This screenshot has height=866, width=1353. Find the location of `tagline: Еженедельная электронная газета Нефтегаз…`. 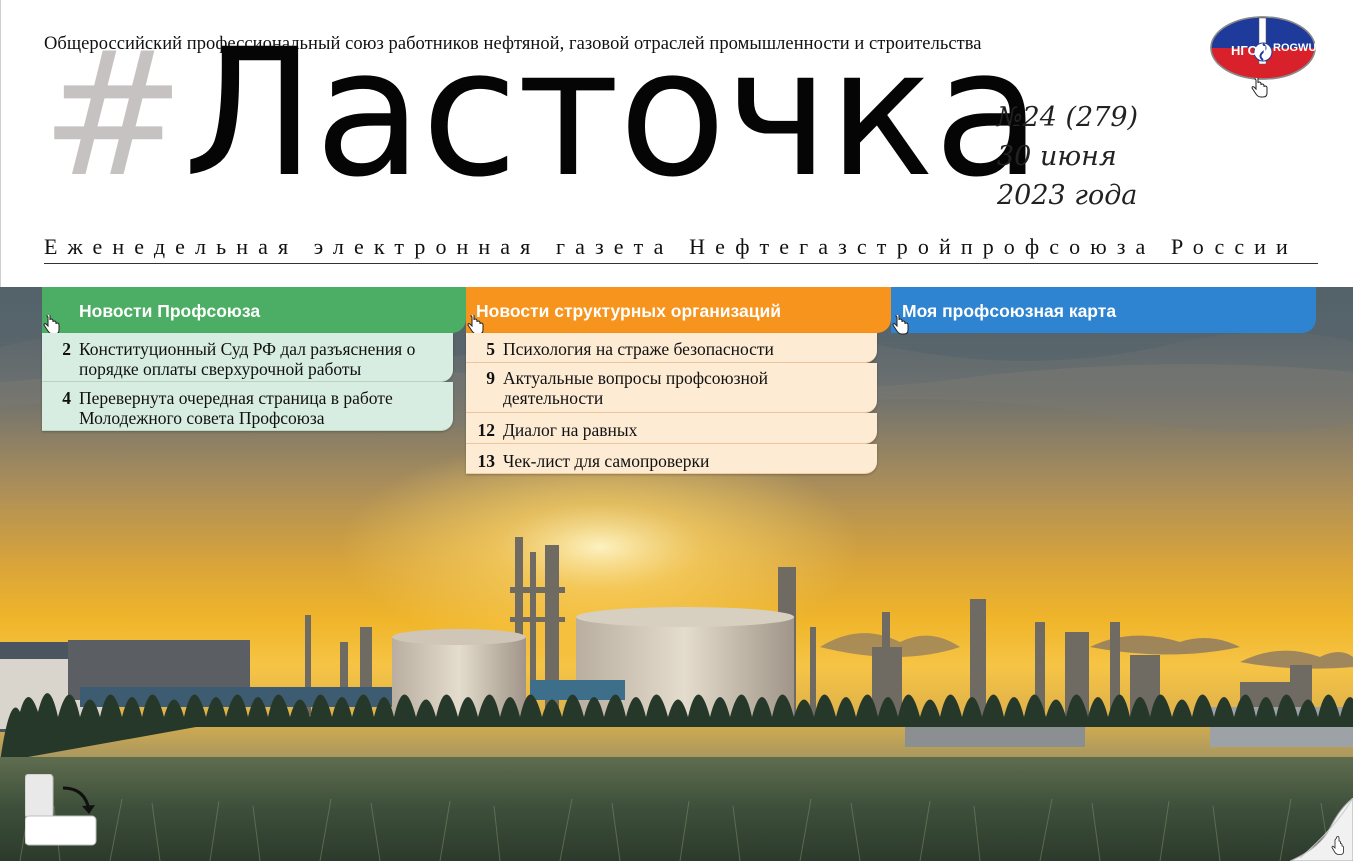

tagline: Еженедельная электронная газета Нефтегаз… is located at coordinates (681, 249).